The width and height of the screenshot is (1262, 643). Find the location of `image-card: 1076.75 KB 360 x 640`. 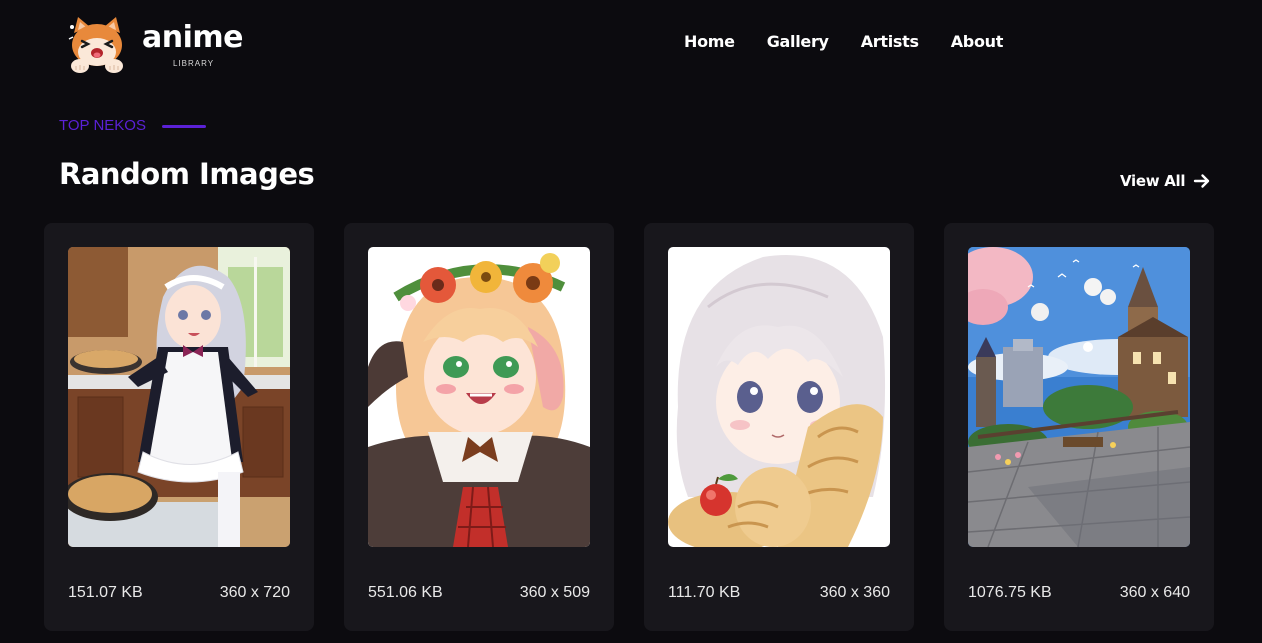

image-card: 1076.75 KB 360 x 640 is located at coordinates (1079, 427).